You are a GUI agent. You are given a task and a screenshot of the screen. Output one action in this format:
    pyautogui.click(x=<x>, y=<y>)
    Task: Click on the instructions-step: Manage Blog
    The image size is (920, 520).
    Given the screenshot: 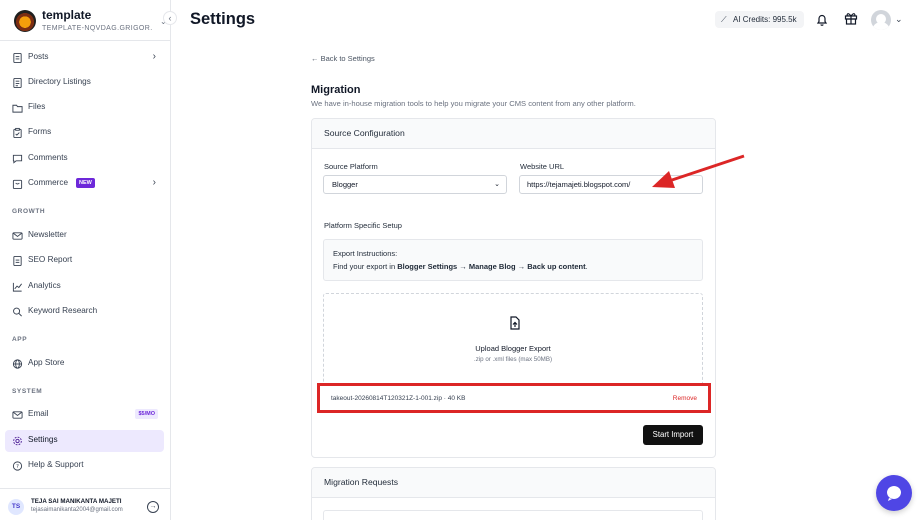 What is the action you would take?
    pyautogui.click(x=492, y=266)
    